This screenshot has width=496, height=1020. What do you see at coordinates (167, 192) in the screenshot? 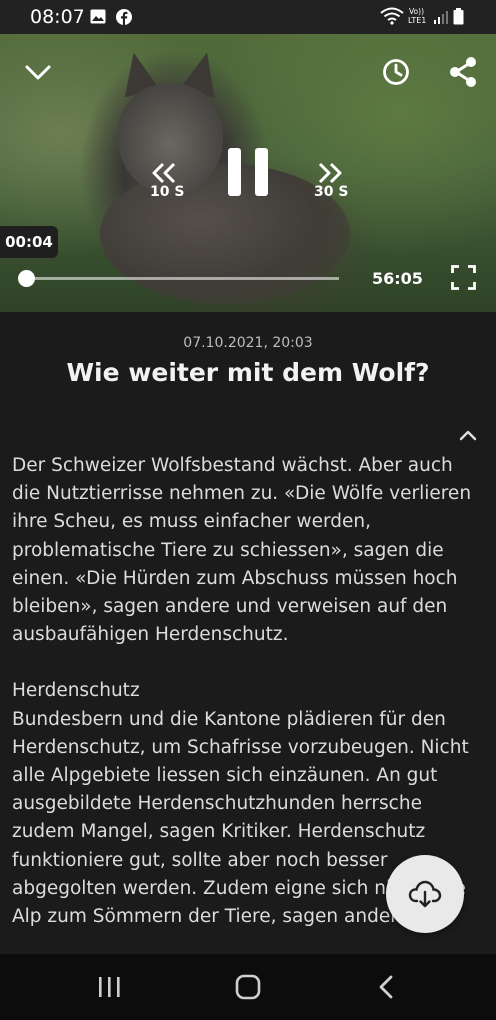
I see `rewind-label: 10 S` at bounding box center [167, 192].